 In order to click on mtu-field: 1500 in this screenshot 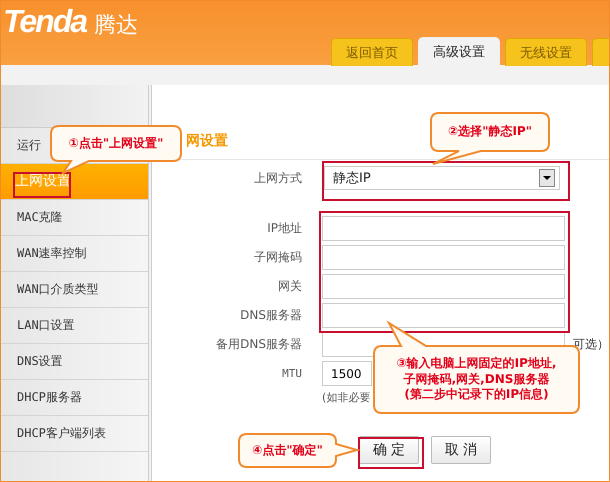, I will do `click(347, 373)`.